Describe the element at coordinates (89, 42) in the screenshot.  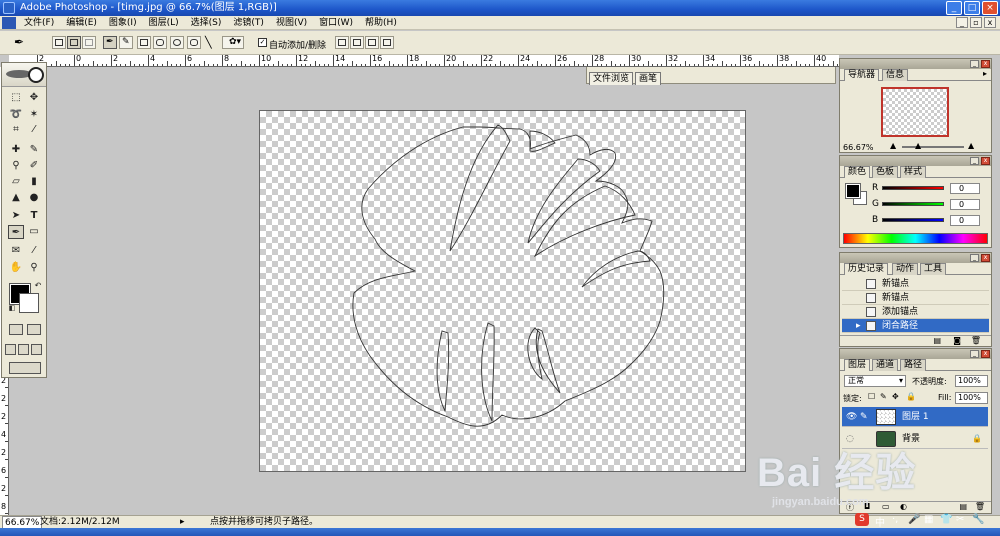
I see `fill-pixels-button` at that location.